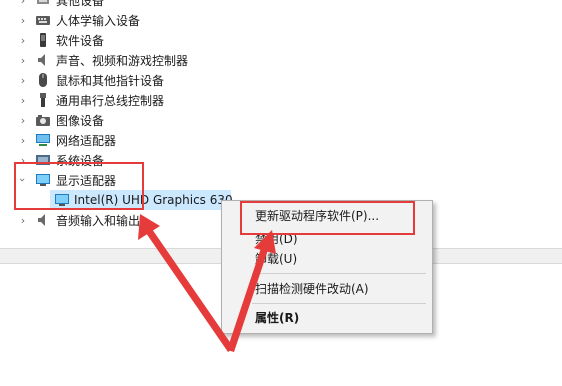  Describe the element at coordinates (186, 283) in the screenshot. I see `annotation-arrow-left` at that location.